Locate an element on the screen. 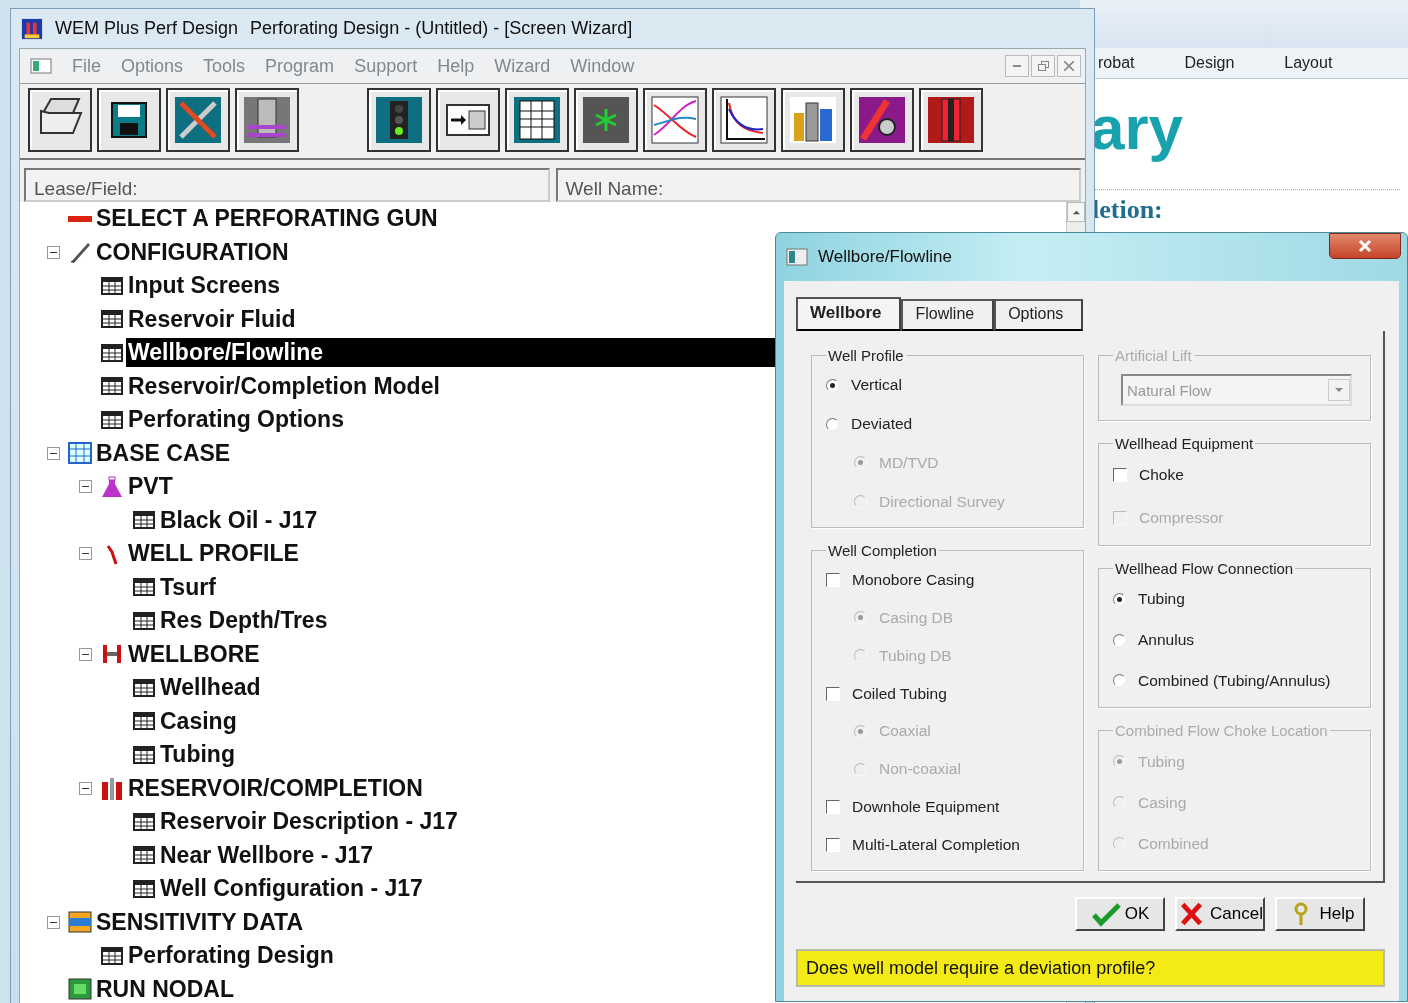 This screenshot has width=1408, height=1003. chart-icon is located at coordinates (744, 120).